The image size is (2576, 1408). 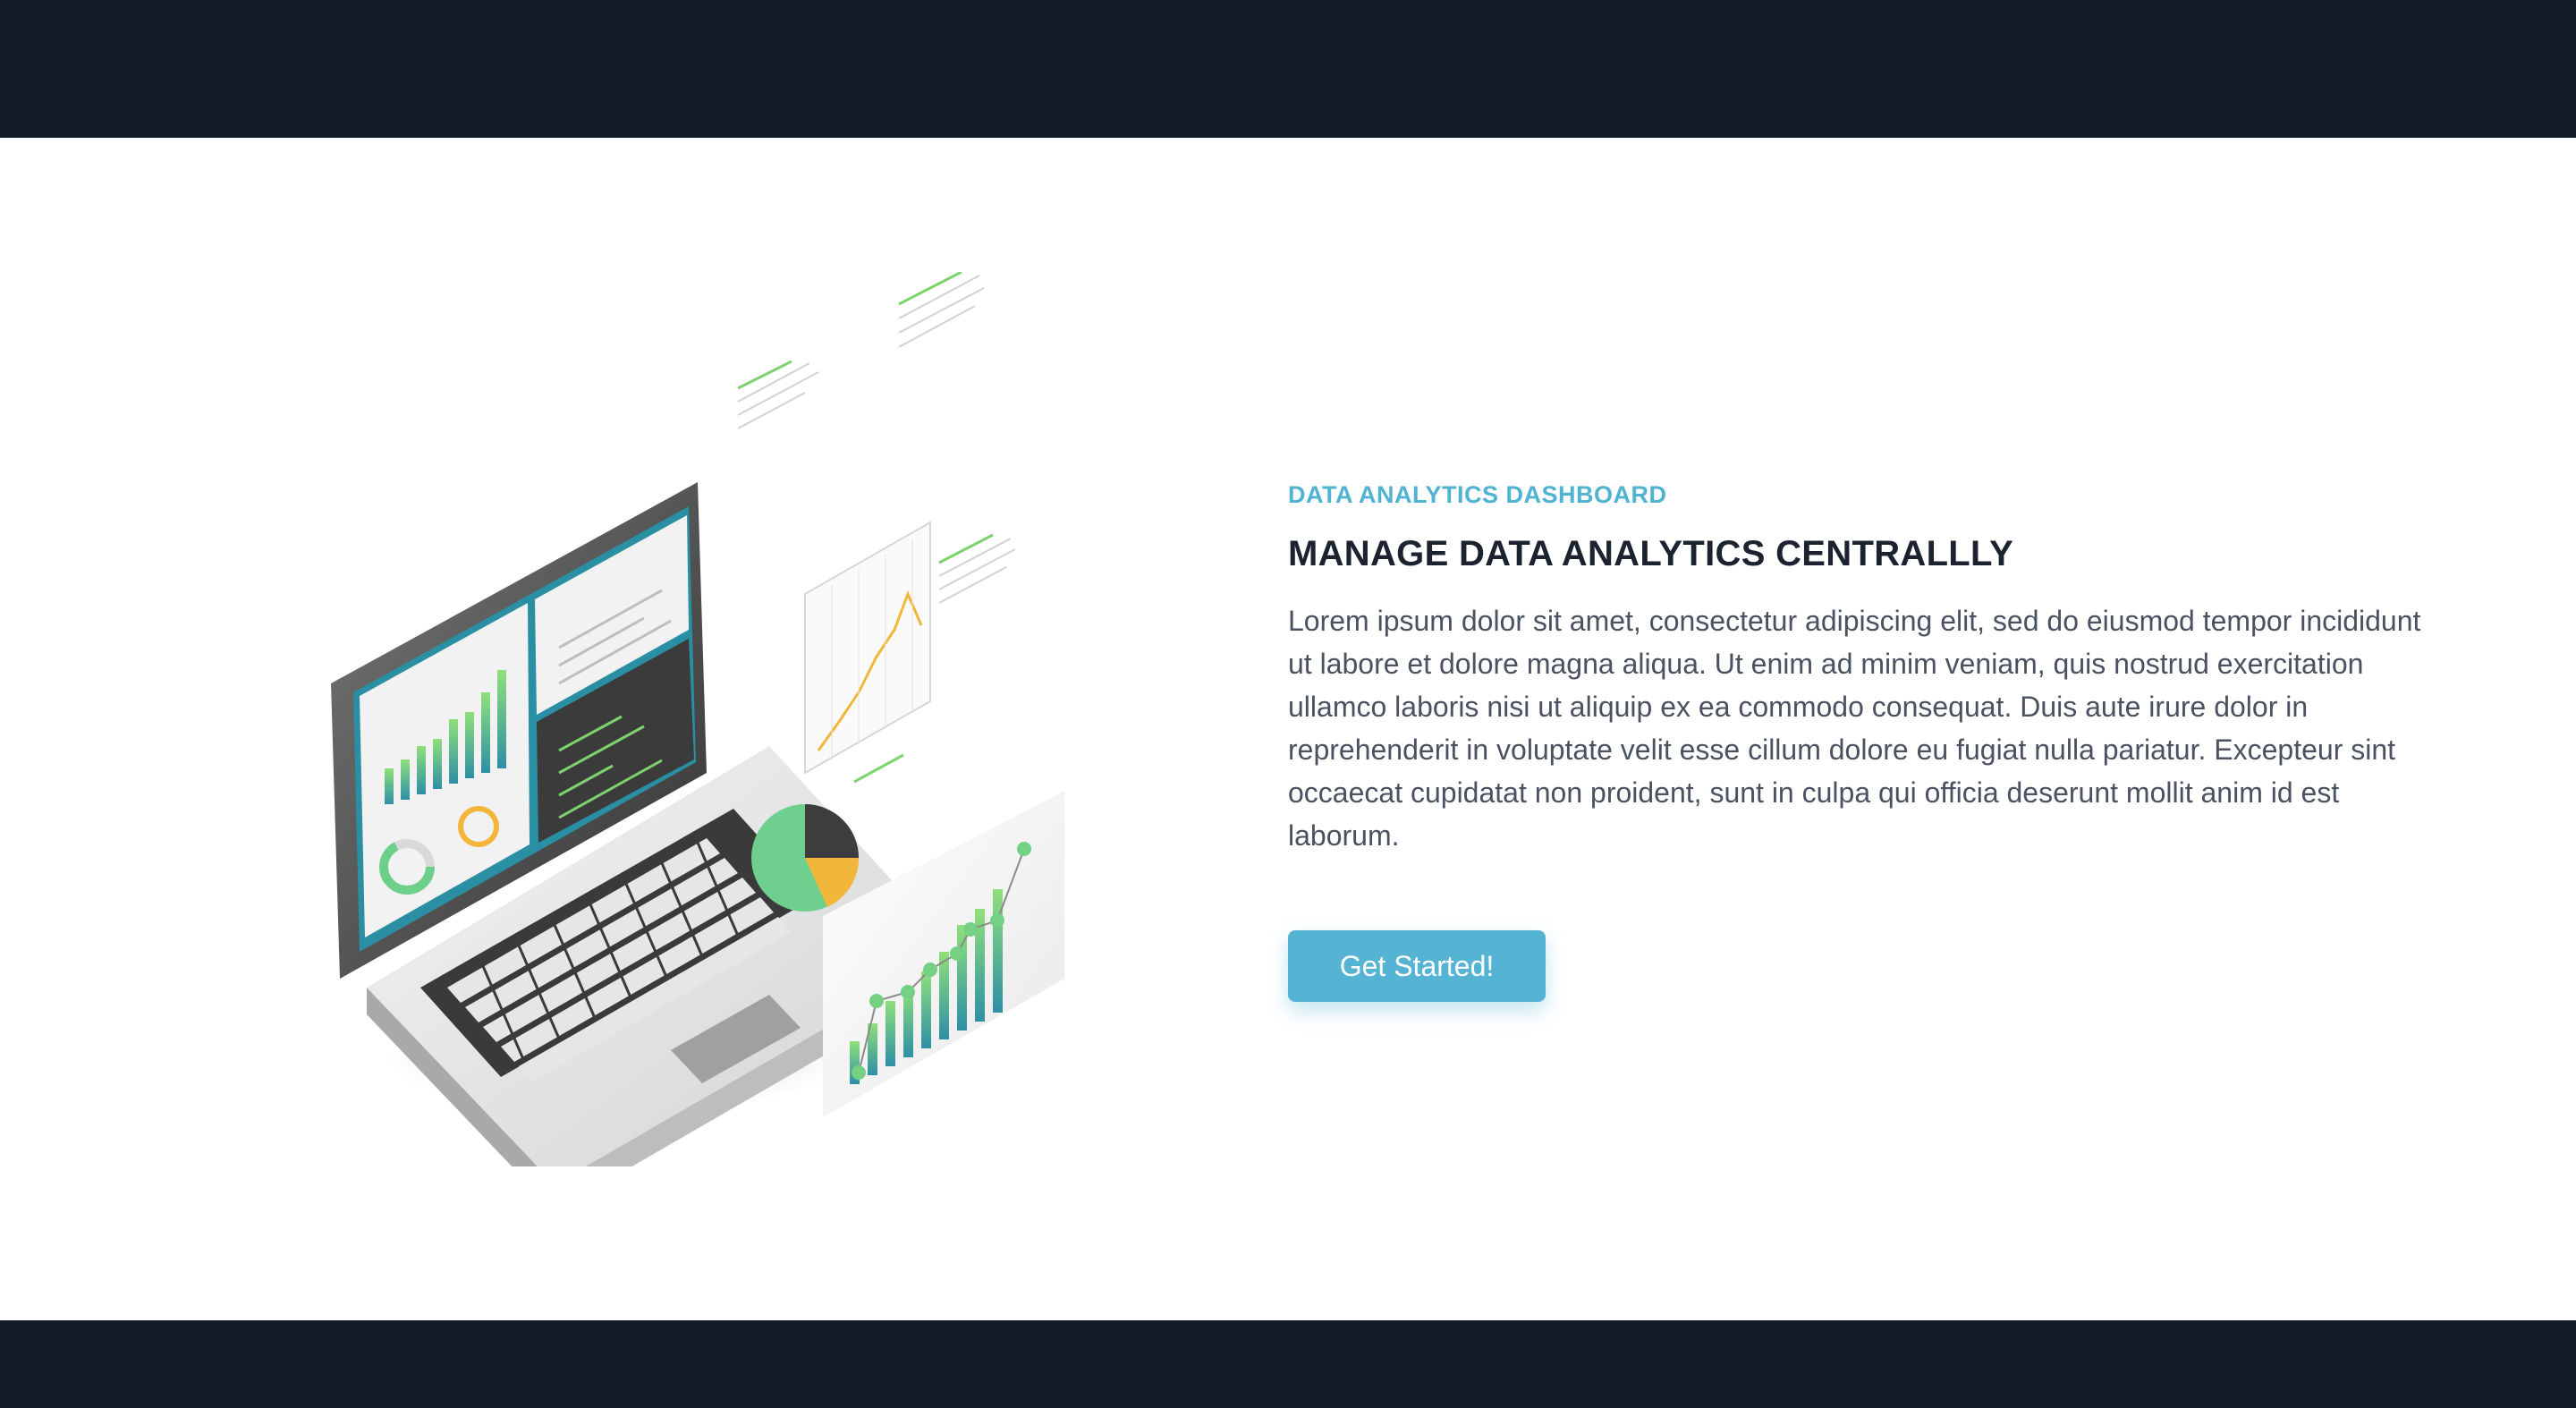 I want to click on bottom-band, so click(x=1288, y=1364).